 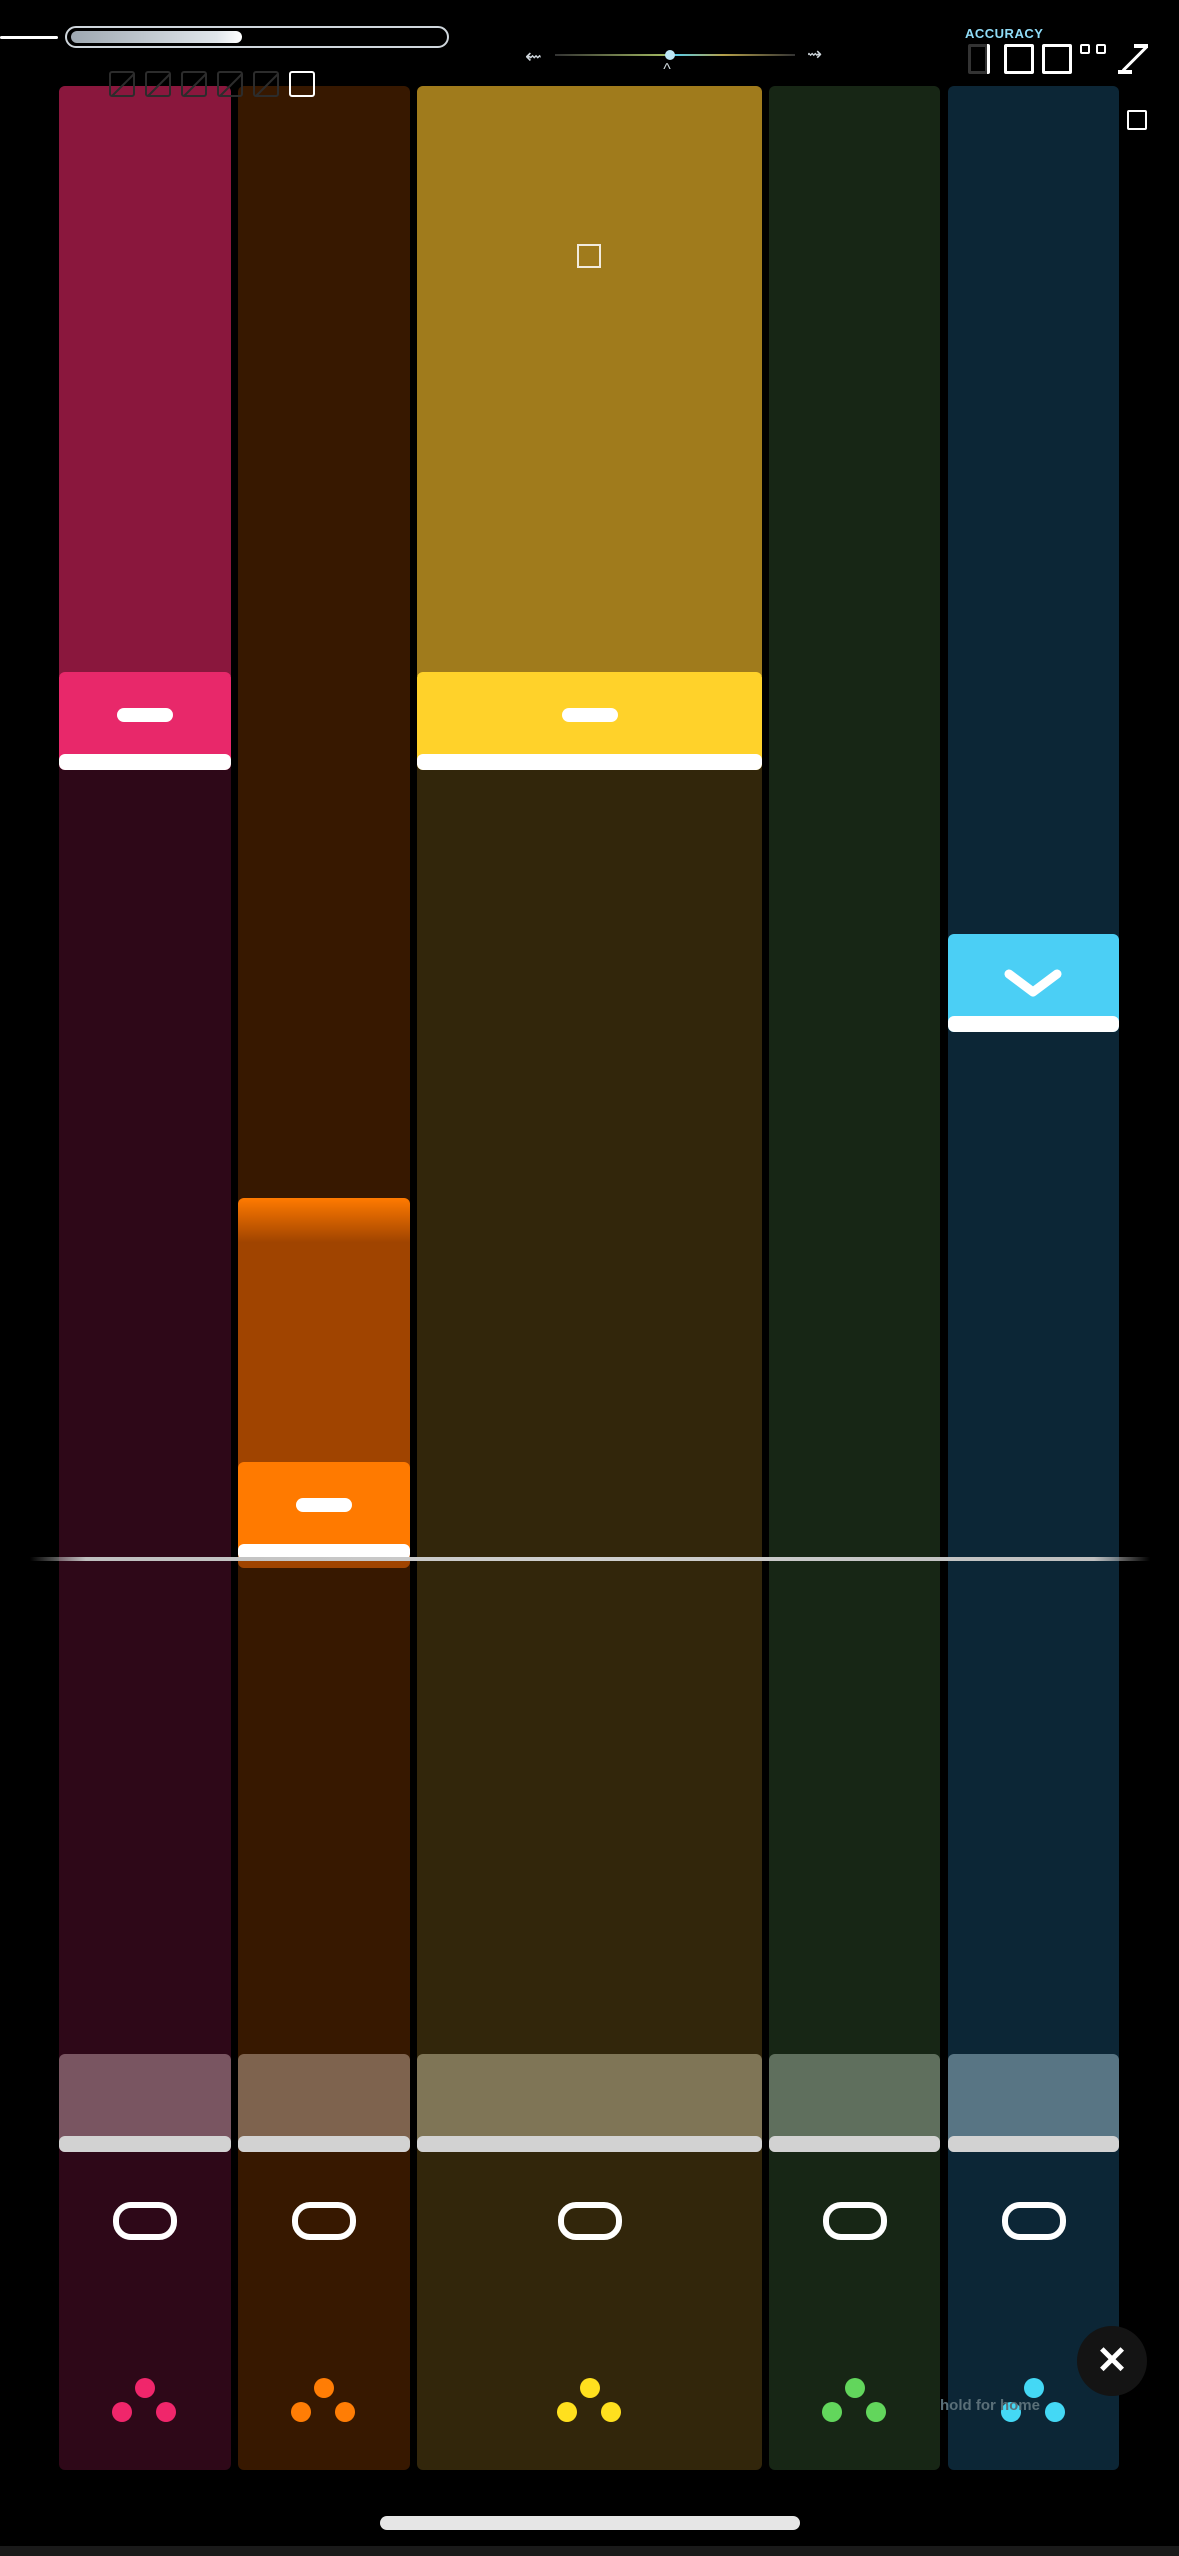 I want to click on accuracy-readout, so click(x=1060, y=61).